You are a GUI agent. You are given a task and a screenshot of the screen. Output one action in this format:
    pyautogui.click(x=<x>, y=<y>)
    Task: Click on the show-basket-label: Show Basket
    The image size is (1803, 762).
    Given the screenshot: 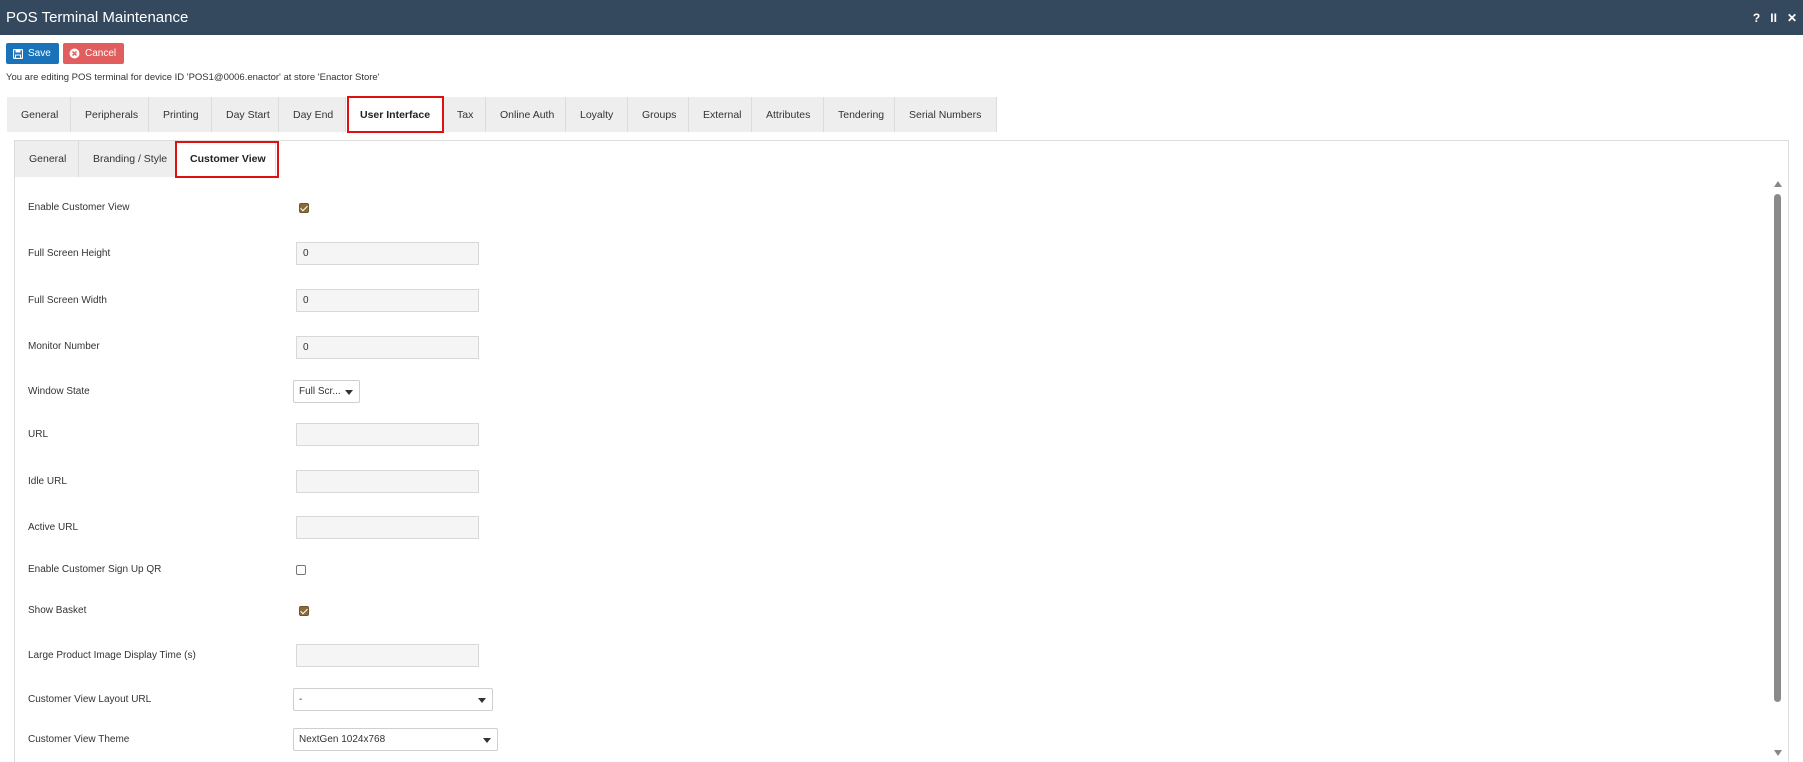 What is the action you would take?
    pyautogui.click(x=57, y=610)
    